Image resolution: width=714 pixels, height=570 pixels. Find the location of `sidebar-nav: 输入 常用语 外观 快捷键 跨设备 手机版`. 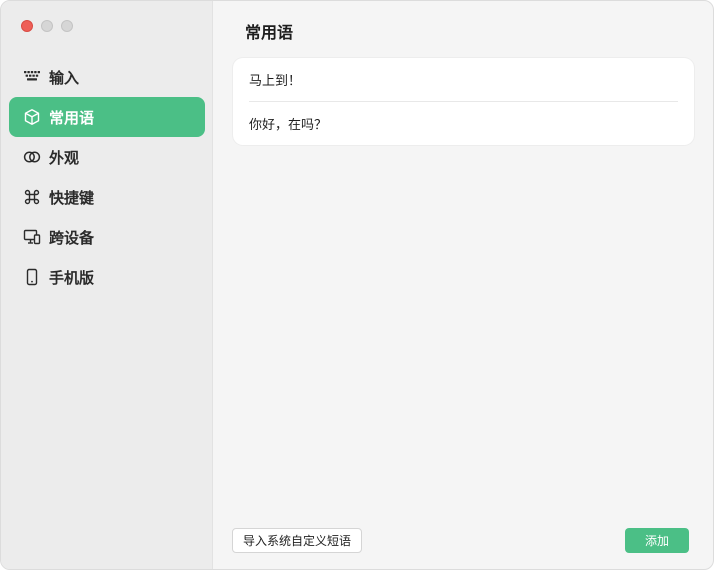

sidebar-nav: 输入 常用语 外观 快捷键 跨设备 手机版 is located at coordinates (107, 177).